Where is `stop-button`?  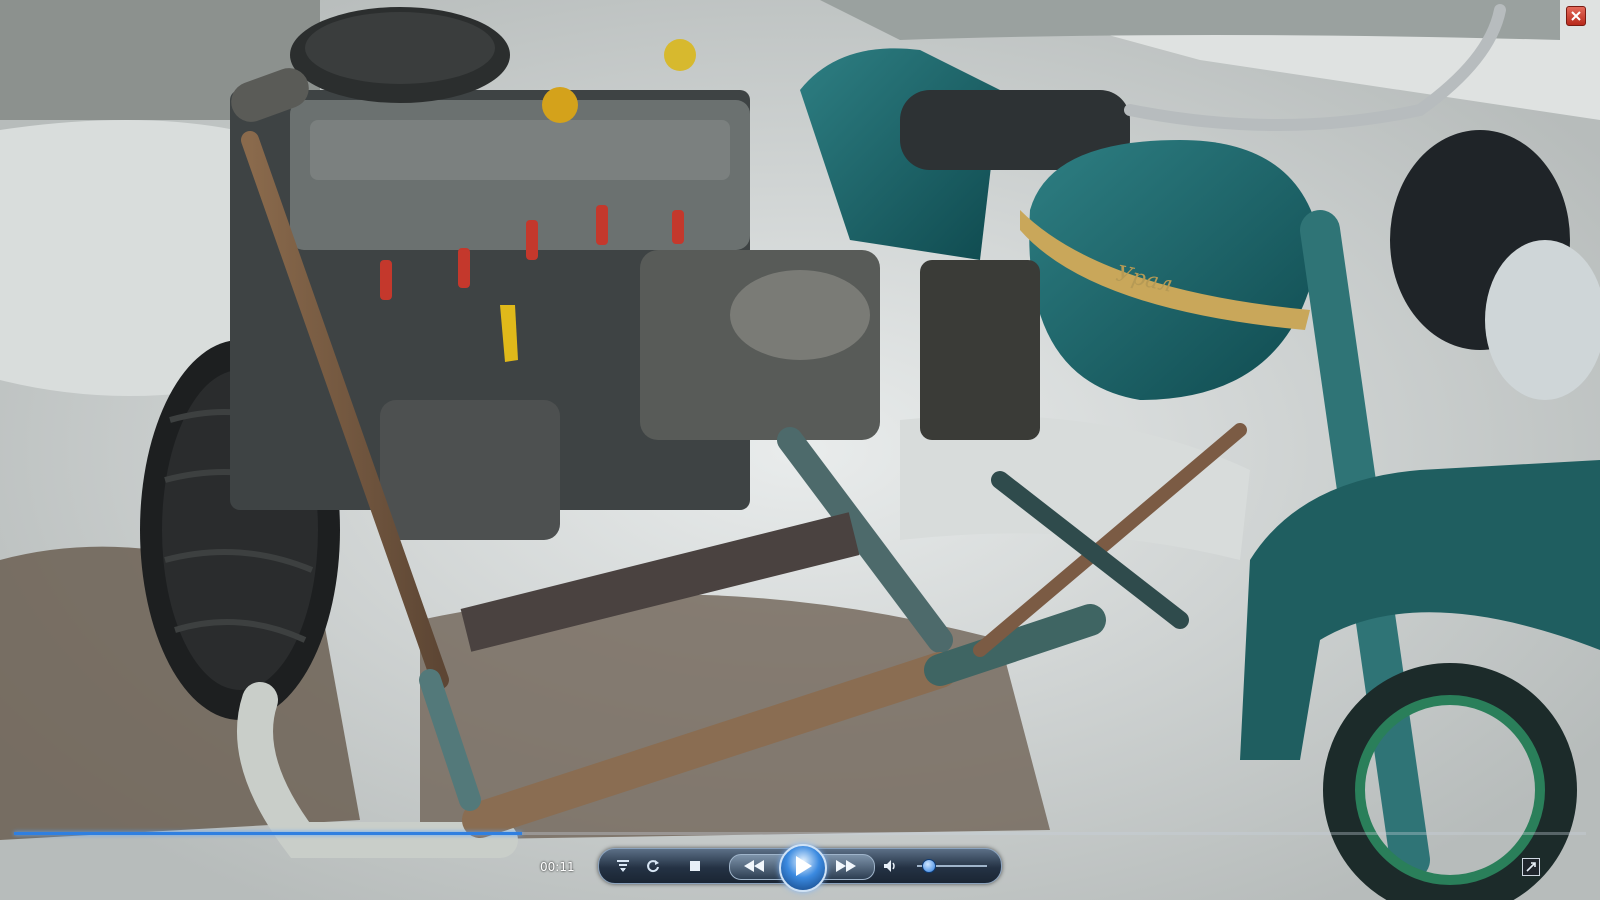 stop-button is located at coordinates (695, 866).